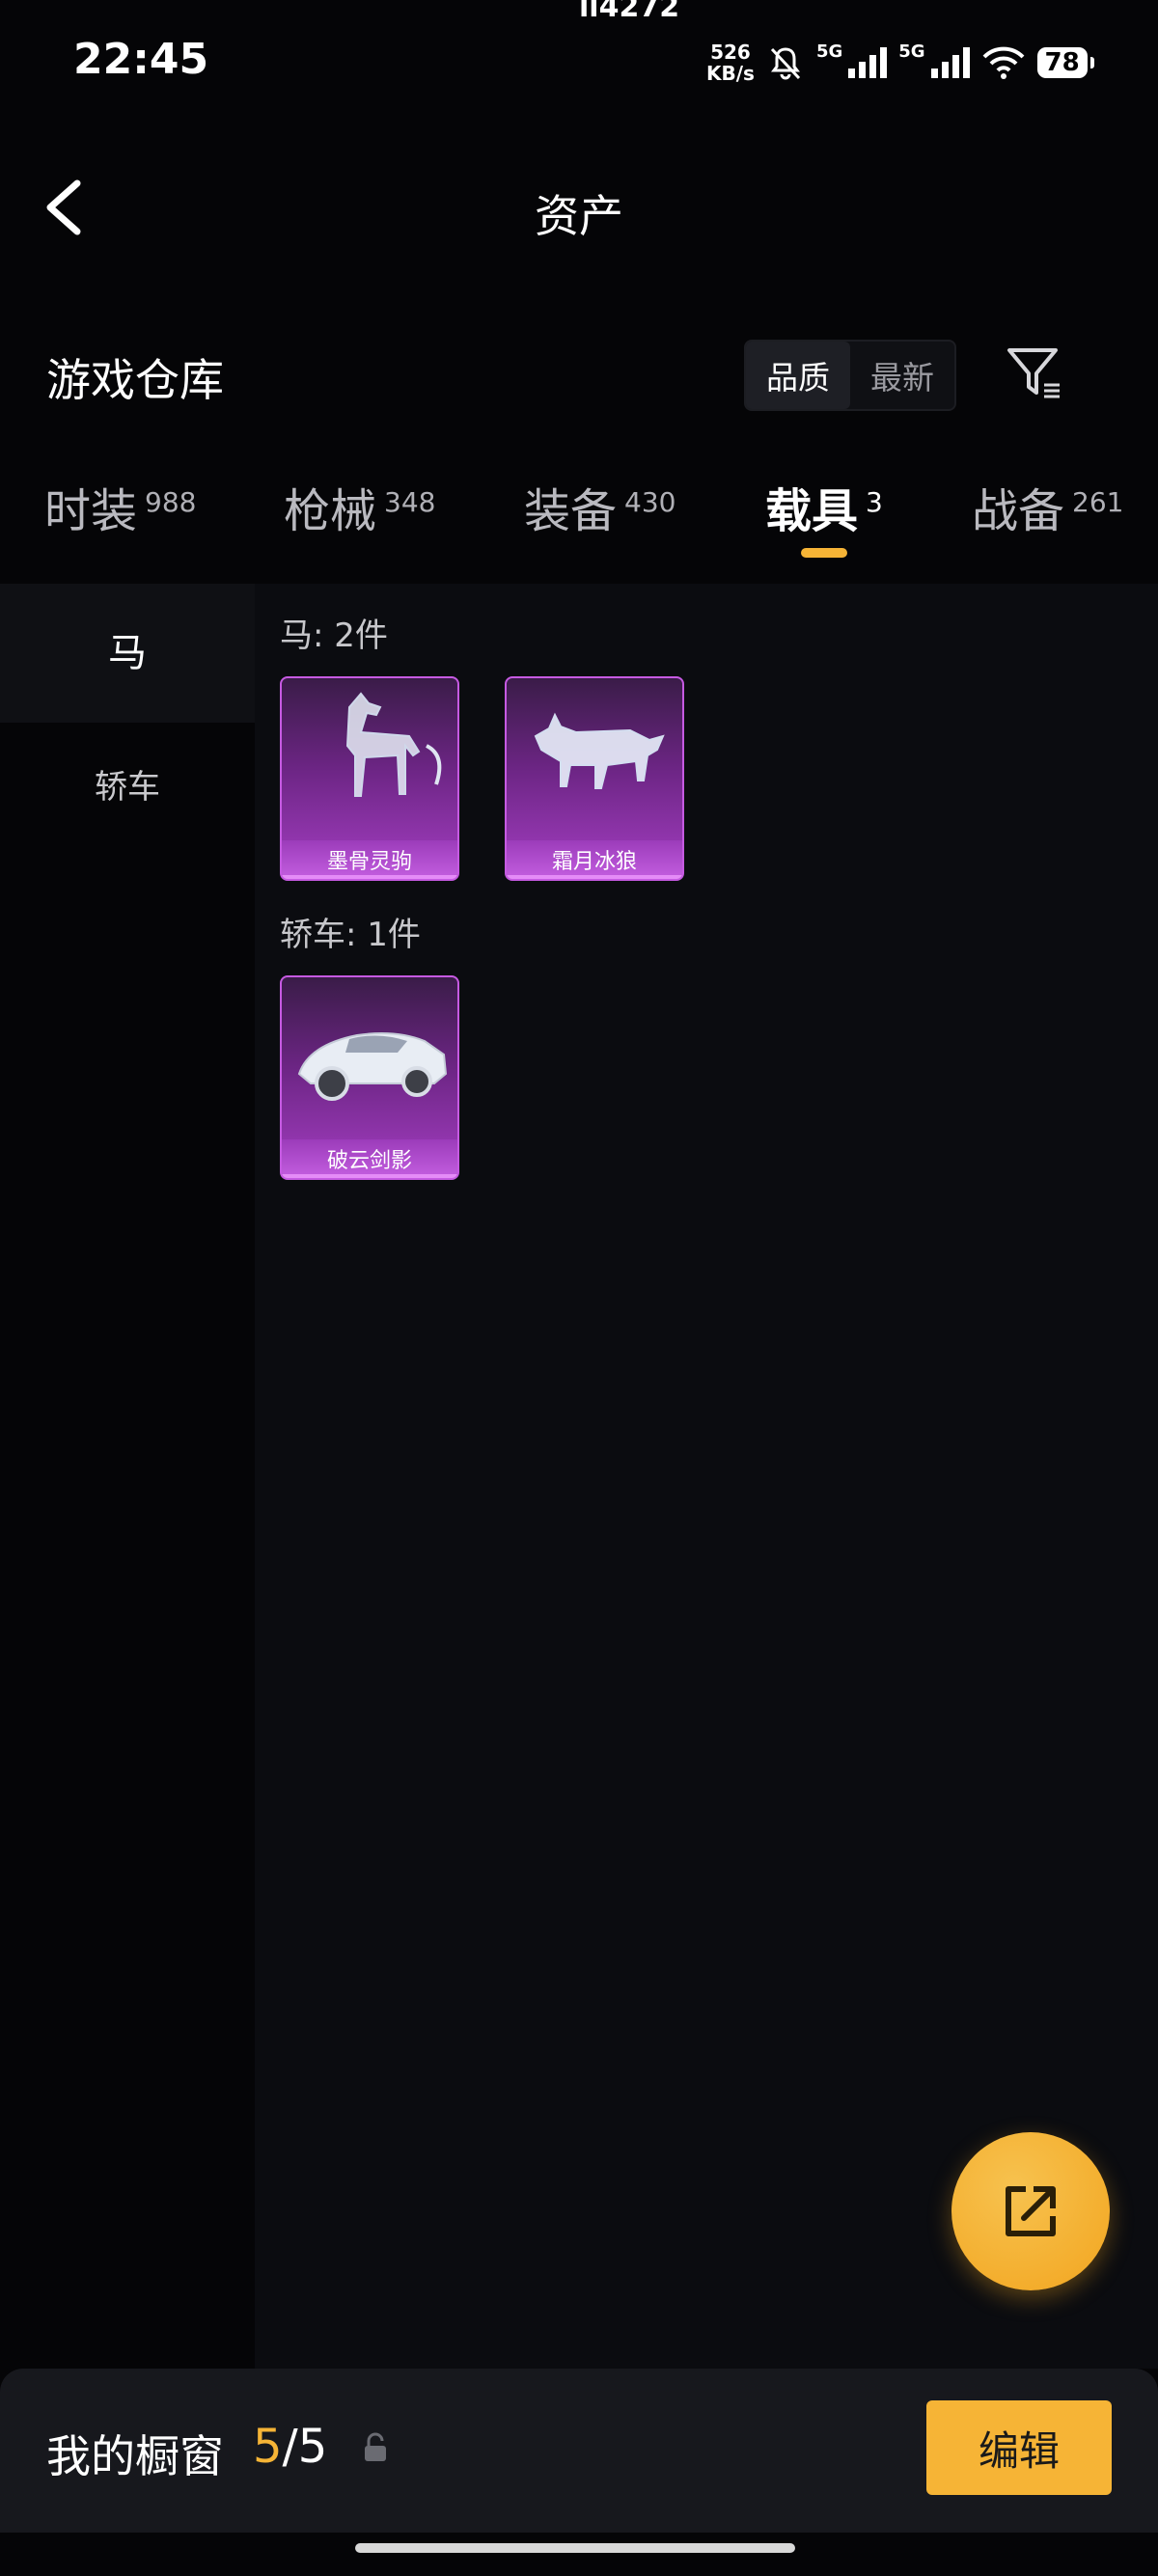  What do you see at coordinates (375, 2447) in the screenshot?
I see `lock-icon` at bounding box center [375, 2447].